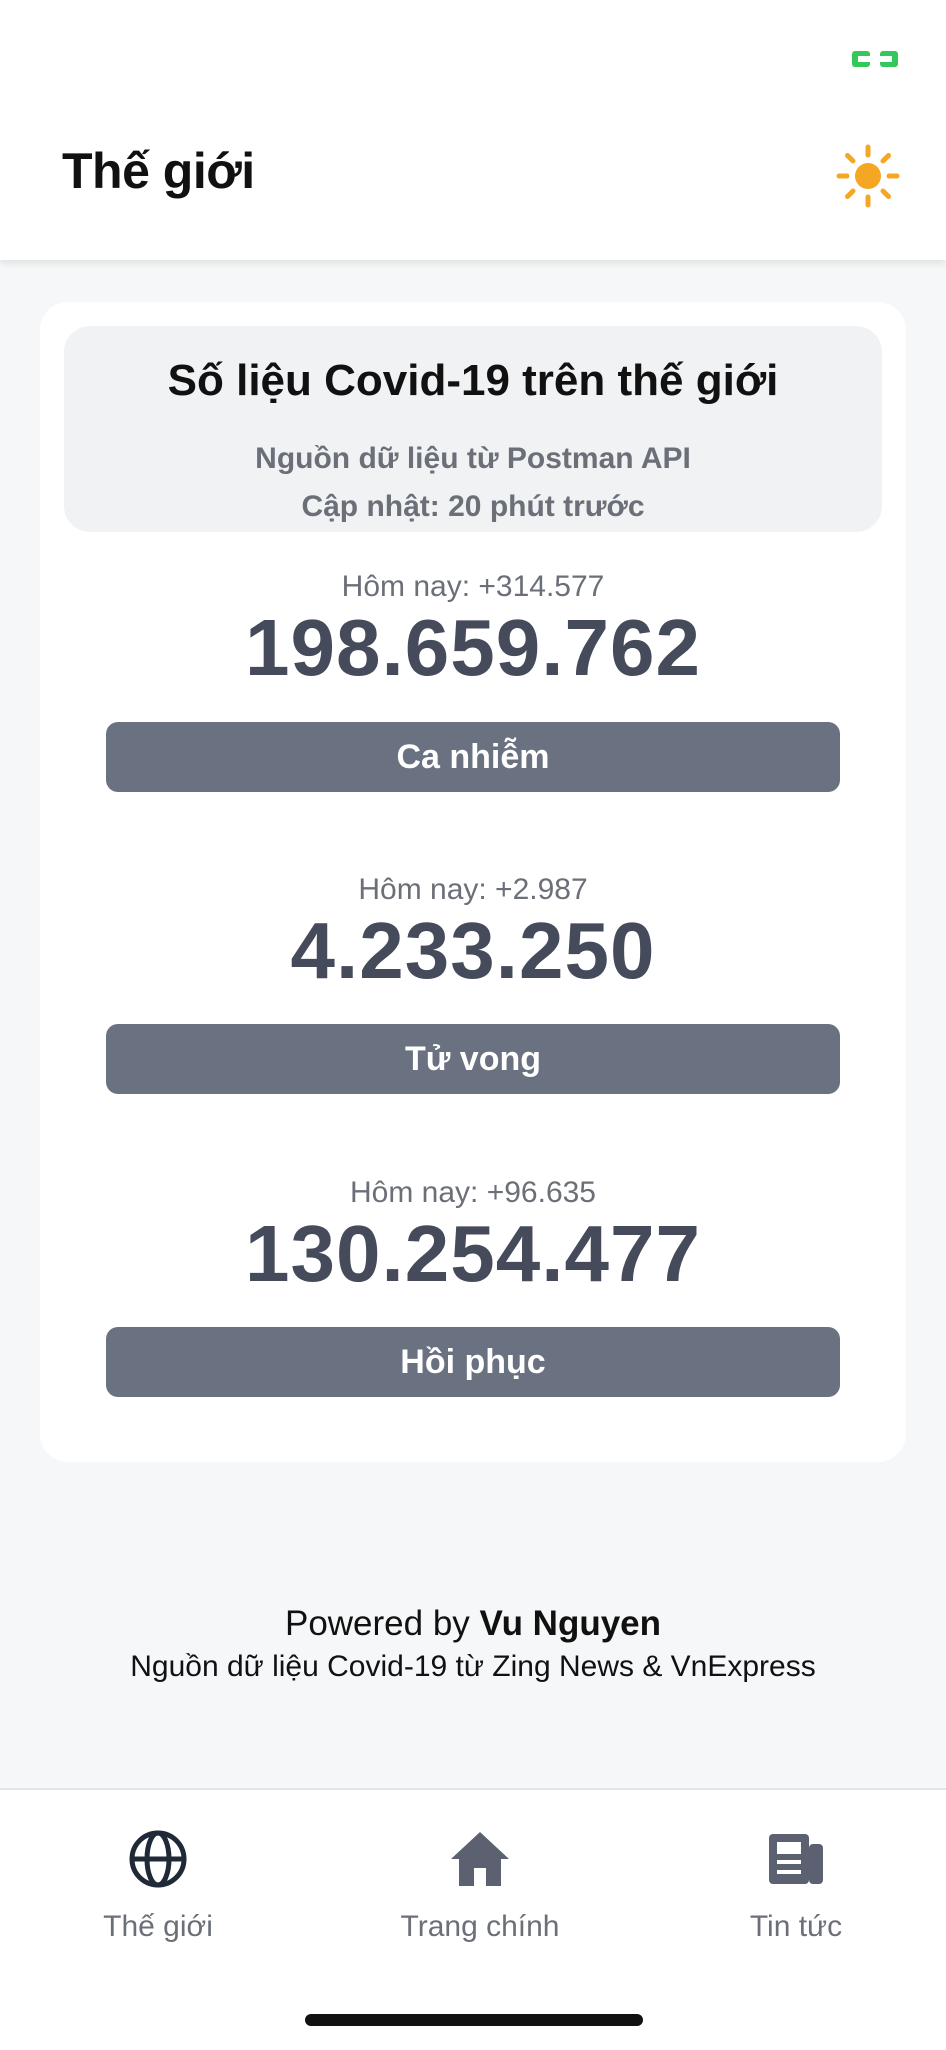 This screenshot has height=2050, width=946. Describe the element at coordinates (158, 1859) in the screenshot. I see `globe-icon` at that location.